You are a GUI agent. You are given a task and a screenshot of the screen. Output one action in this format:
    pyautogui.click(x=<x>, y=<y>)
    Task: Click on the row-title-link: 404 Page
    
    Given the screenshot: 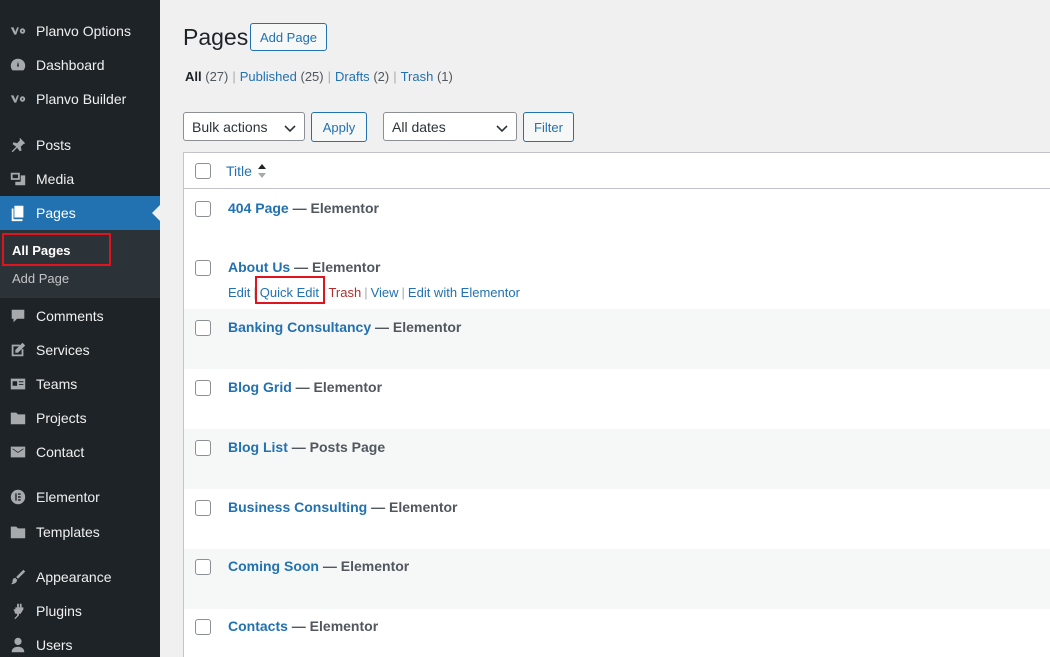 What is the action you would take?
    pyautogui.click(x=258, y=208)
    